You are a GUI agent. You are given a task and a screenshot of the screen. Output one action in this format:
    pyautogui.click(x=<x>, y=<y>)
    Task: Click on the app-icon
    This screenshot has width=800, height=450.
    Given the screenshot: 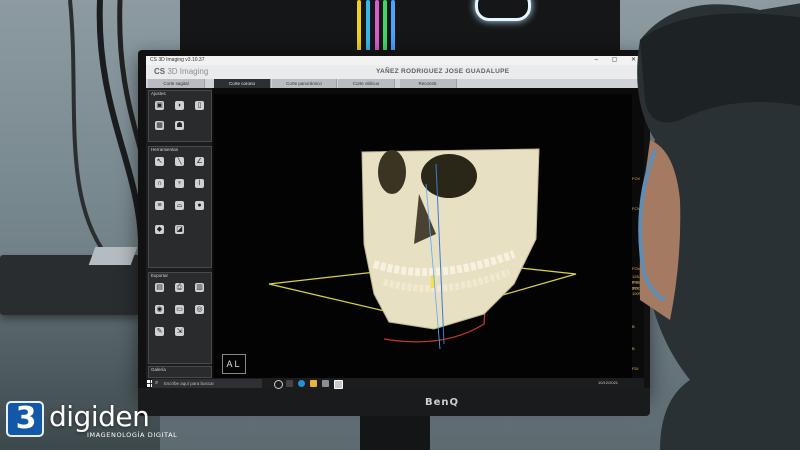 What is the action you would take?
    pyautogui.click(x=325, y=383)
    